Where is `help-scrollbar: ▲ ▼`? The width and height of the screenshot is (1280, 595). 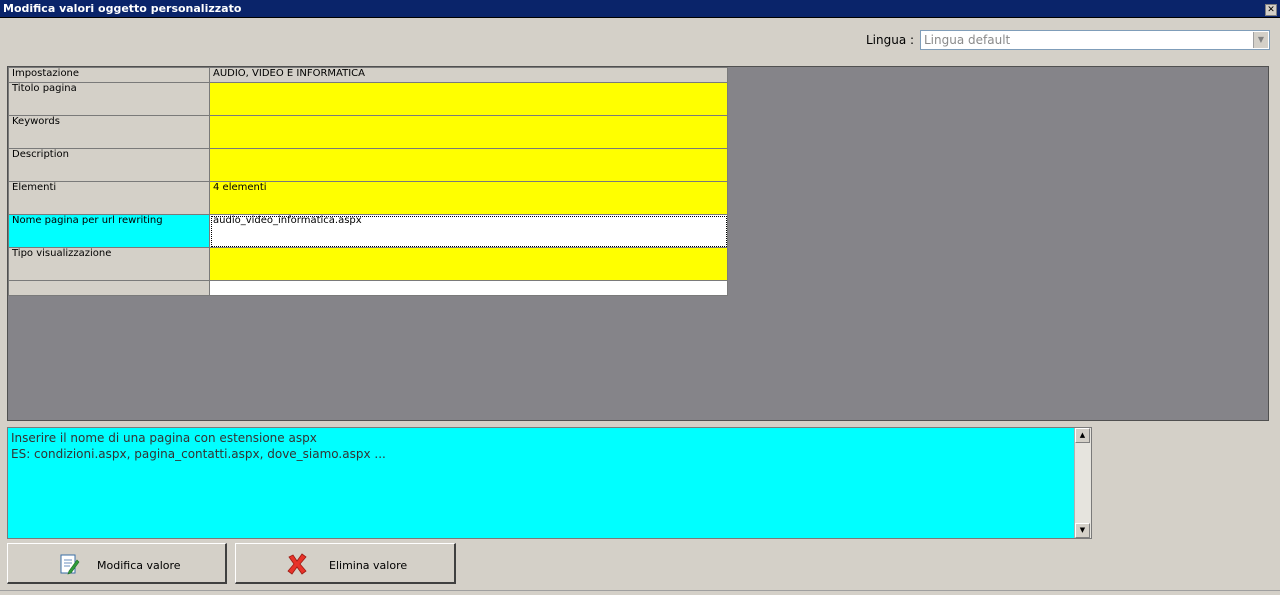 help-scrollbar: ▲ ▼ is located at coordinates (1082, 483).